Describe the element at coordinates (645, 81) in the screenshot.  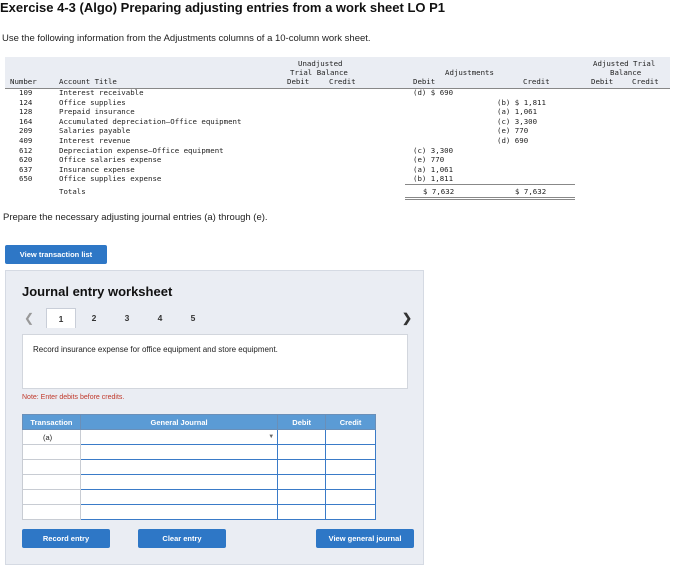
I see `adjusted-credit-header: Credit` at that location.